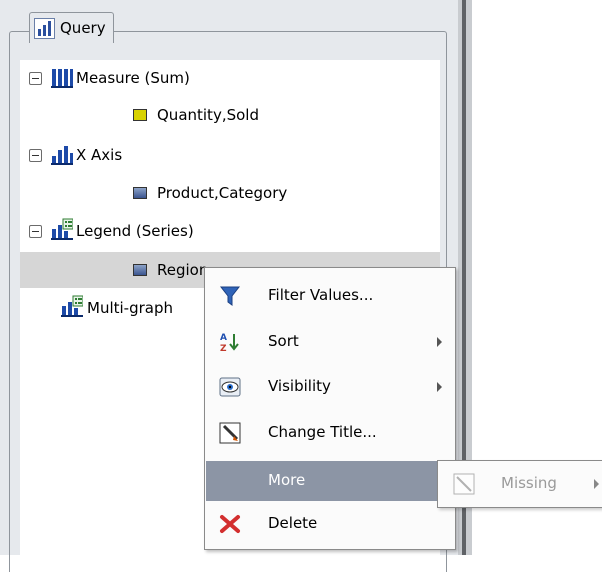  What do you see at coordinates (223, 338) in the screenshot?
I see `svg-text: A` at bounding box center [223, 338].